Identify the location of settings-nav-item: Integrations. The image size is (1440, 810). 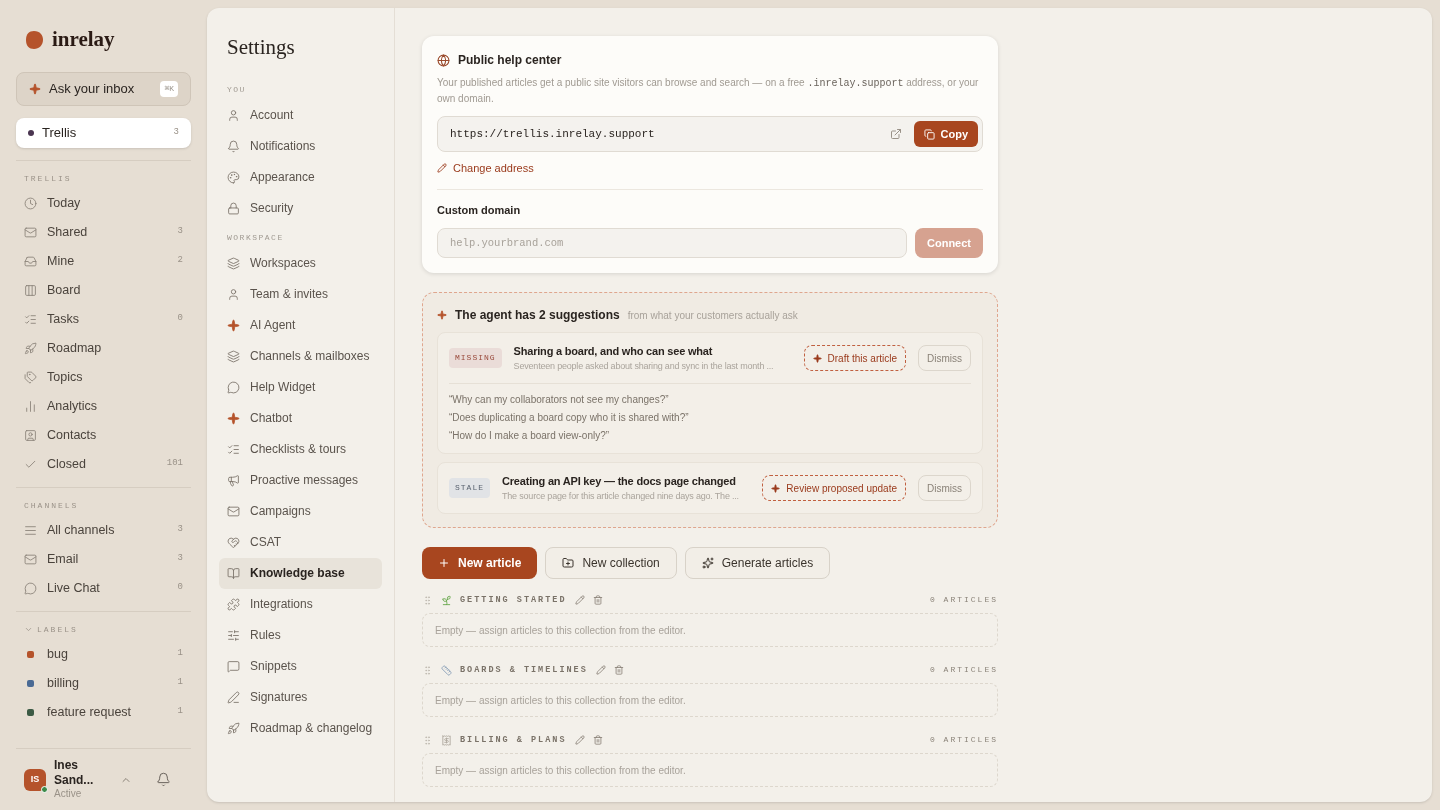
(300, 604).